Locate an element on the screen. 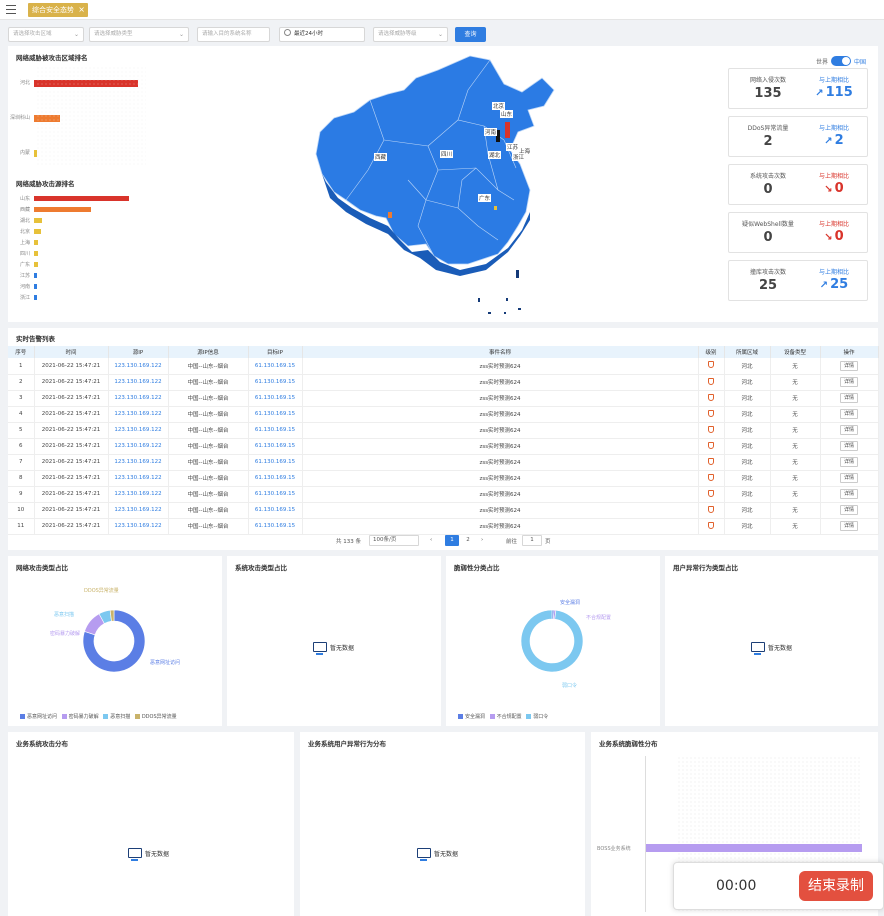 The image size is (884, 916). vuln-type-donut: 安全漏洞不合规配置弱口令 is located at coordinates (553, 631).